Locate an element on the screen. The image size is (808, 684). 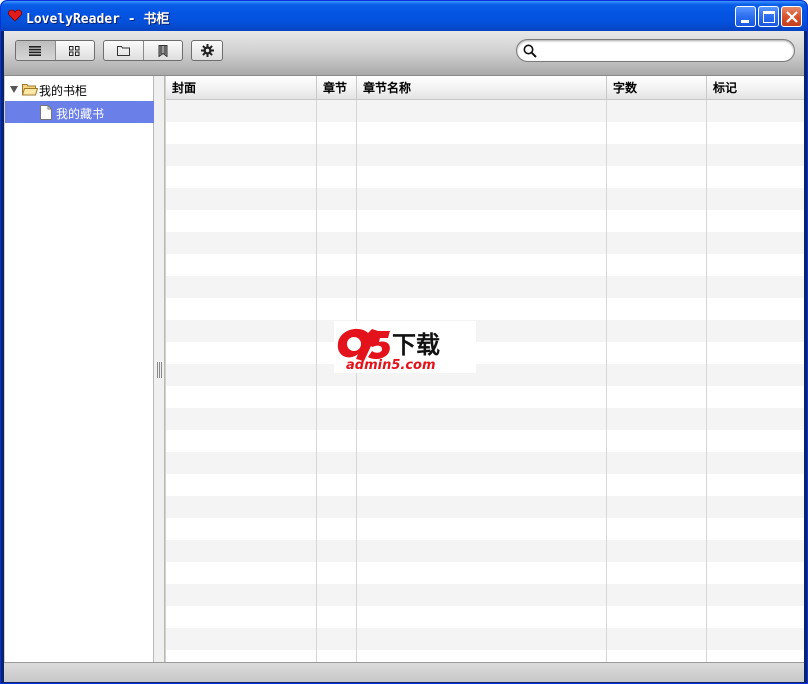
search-box is located at coordinates (655, 50).